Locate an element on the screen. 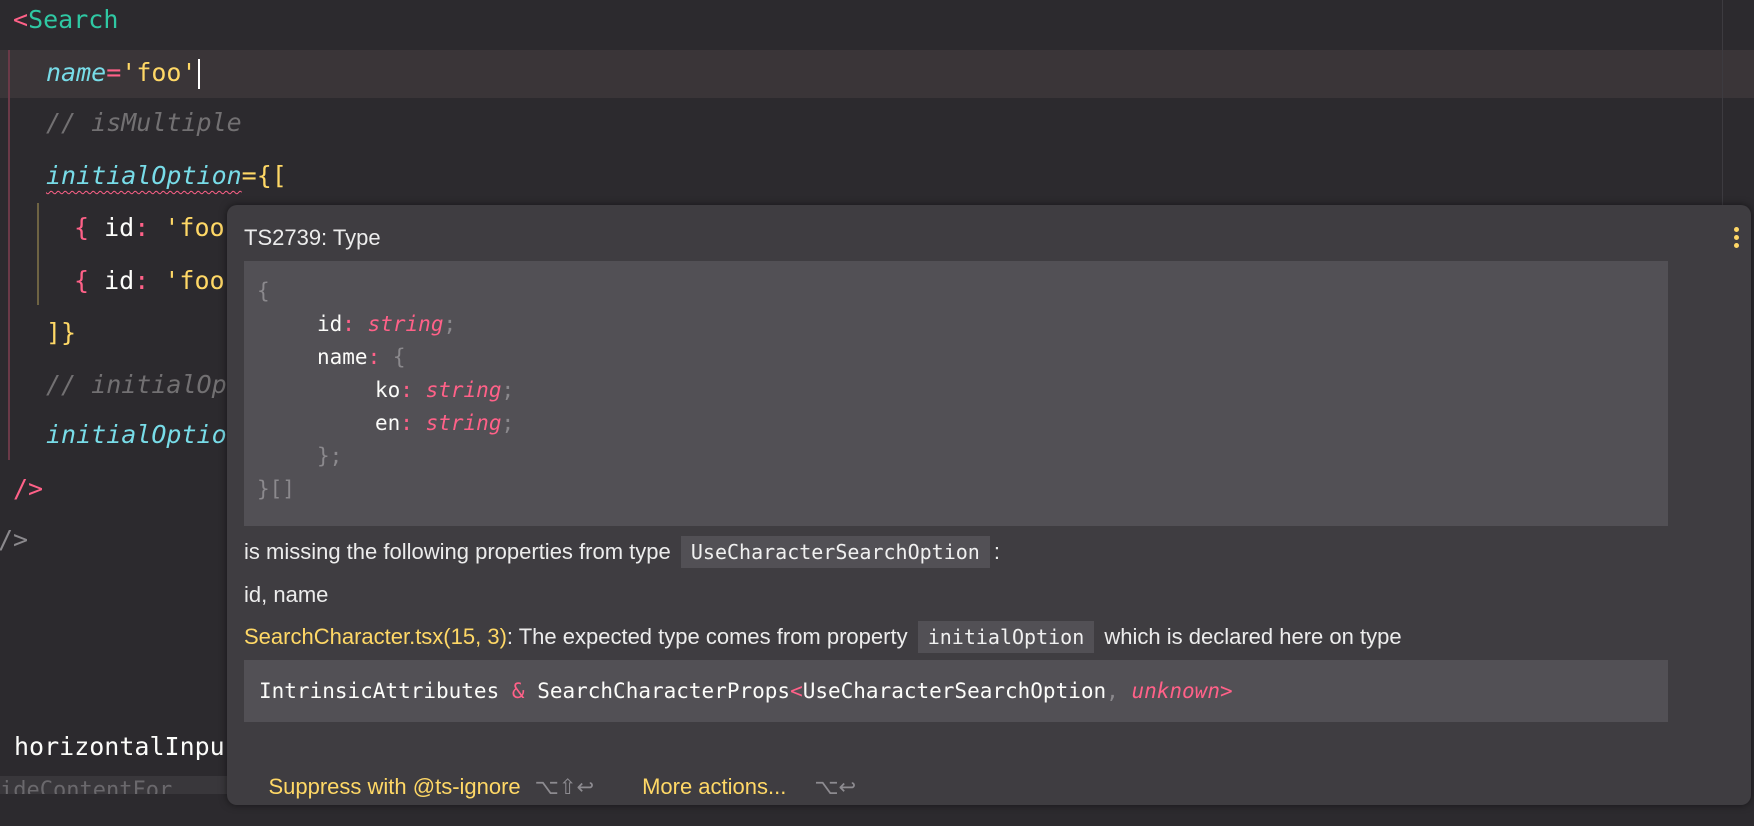 Image resolution: width=1754 pixels, height=826 pixels. code-line-item-1: { id: 'foo is located at coordinates (149, 228).